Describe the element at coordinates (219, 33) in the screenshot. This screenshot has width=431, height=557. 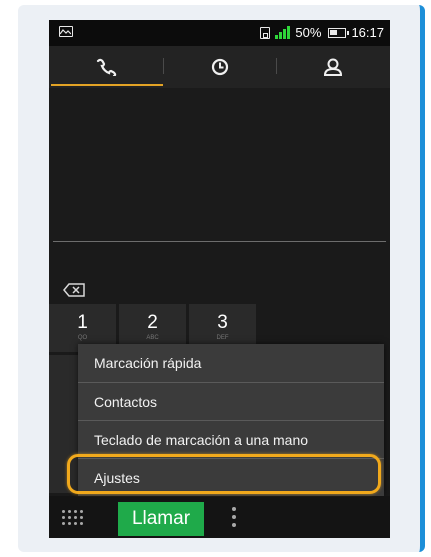
I see `status-bar: 50% 16:17` at that location.